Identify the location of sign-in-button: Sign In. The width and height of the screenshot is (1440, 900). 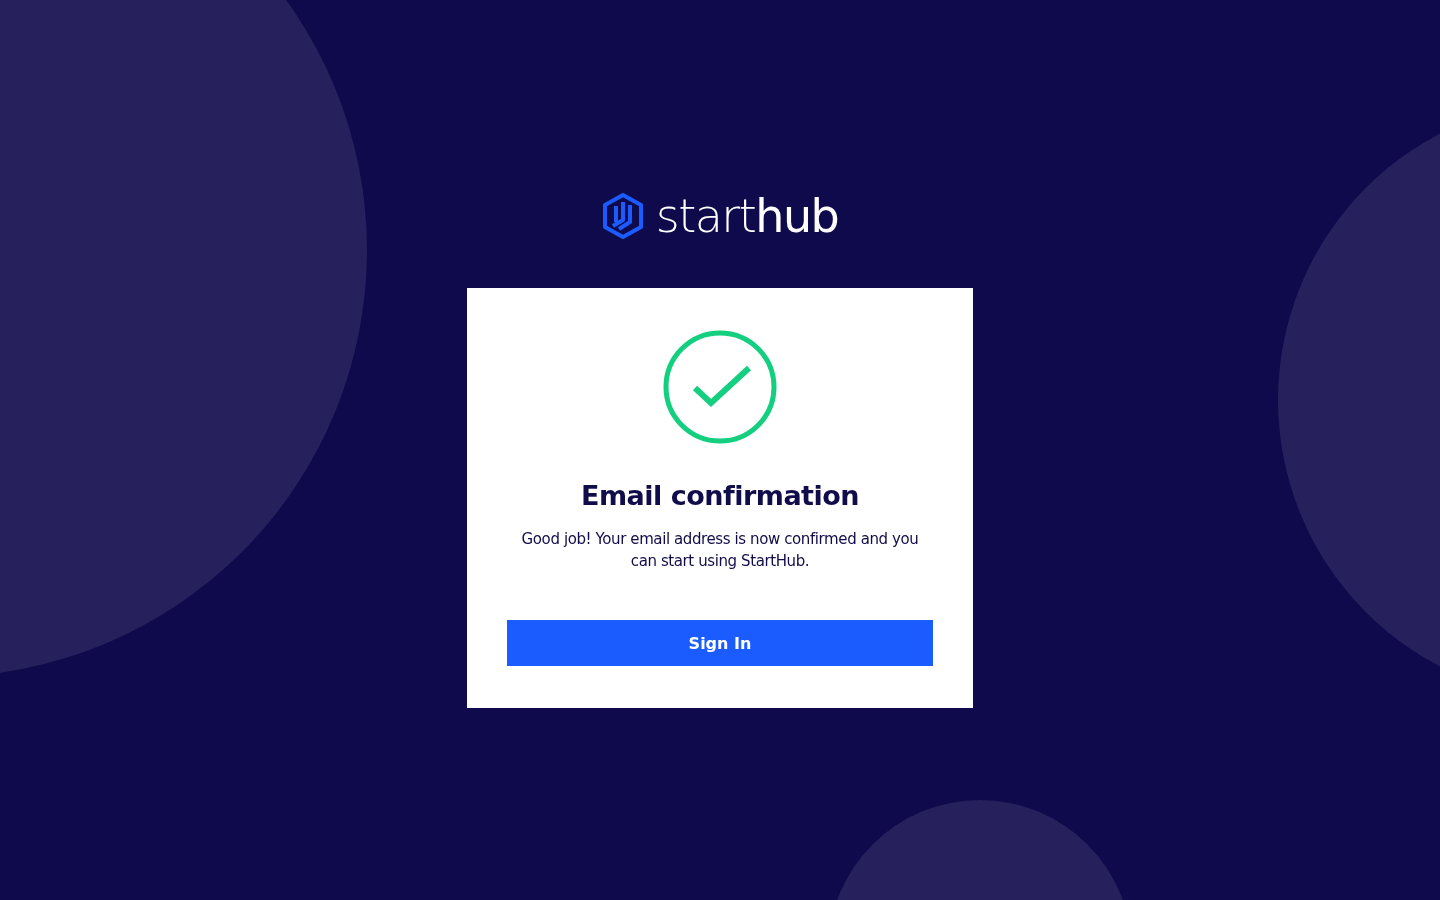
(720, 643).